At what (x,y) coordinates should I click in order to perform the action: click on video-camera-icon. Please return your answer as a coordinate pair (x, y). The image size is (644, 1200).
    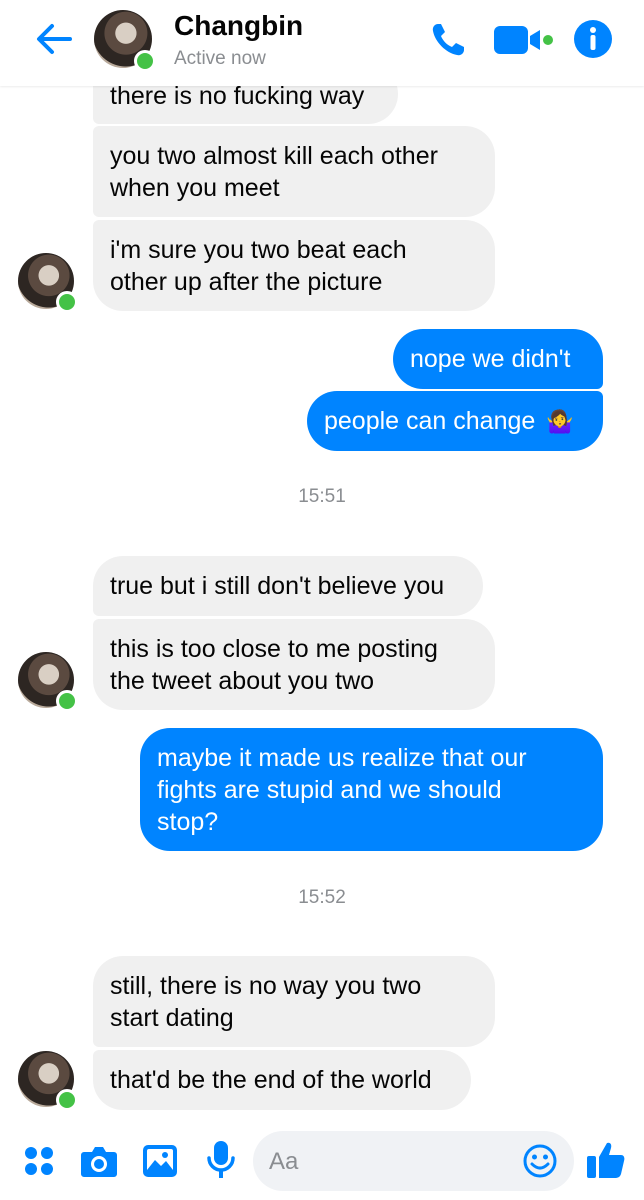
    Looking at the image, I should click on (524, 40).